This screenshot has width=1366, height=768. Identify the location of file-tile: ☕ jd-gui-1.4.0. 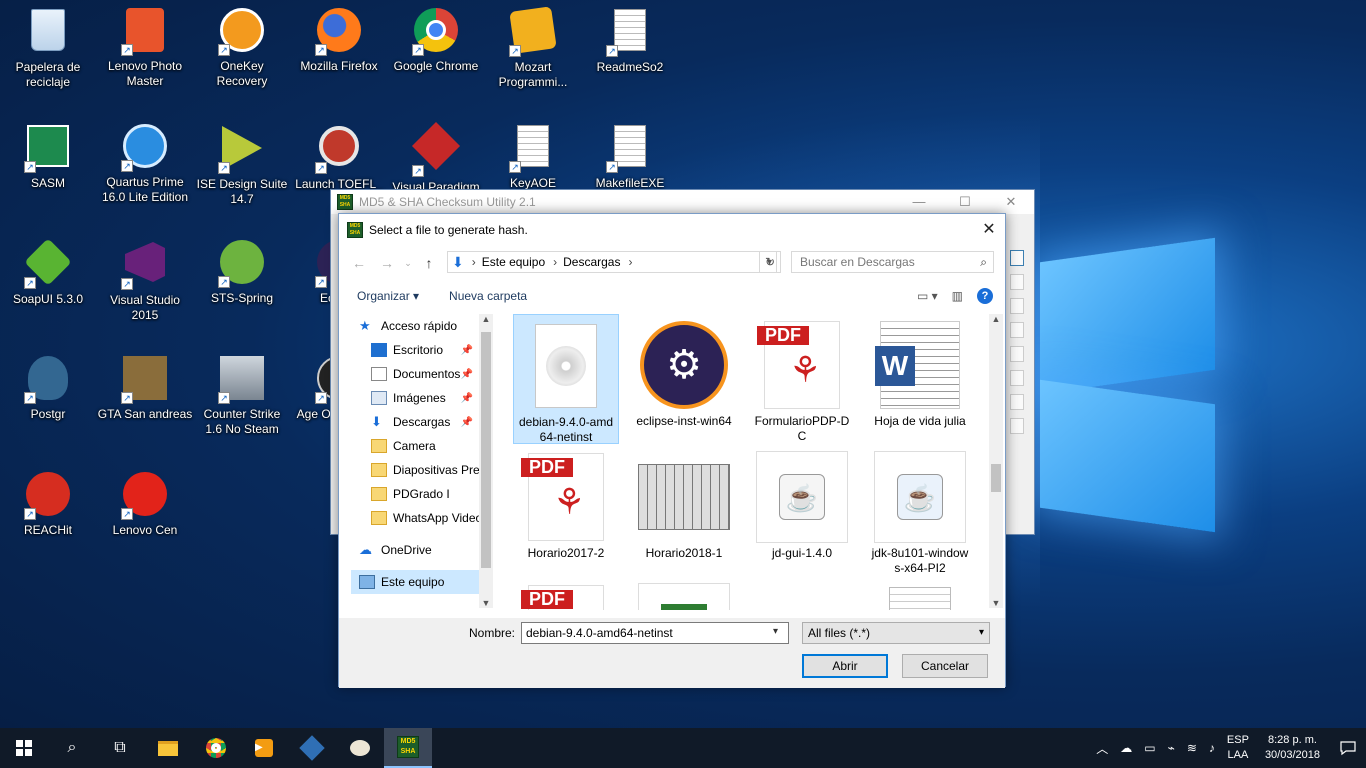
(802, 511).